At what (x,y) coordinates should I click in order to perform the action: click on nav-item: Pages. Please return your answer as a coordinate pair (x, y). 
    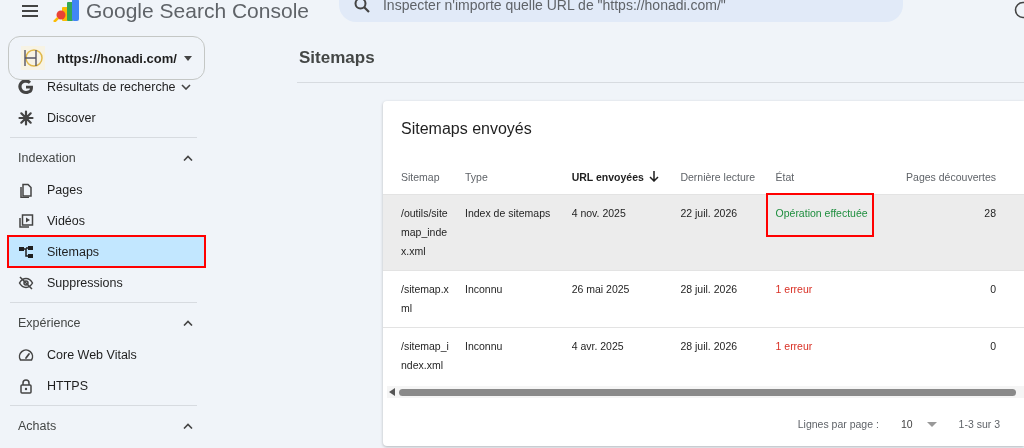
    Looking at the image, I should click on (101, 189).